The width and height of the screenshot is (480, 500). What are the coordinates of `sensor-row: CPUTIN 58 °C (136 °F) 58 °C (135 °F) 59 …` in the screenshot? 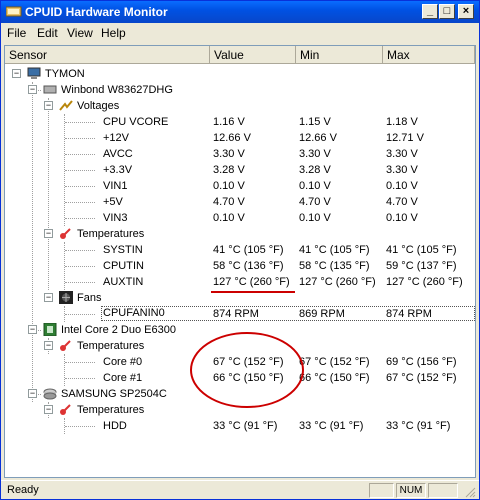 It's located at (240, 266).